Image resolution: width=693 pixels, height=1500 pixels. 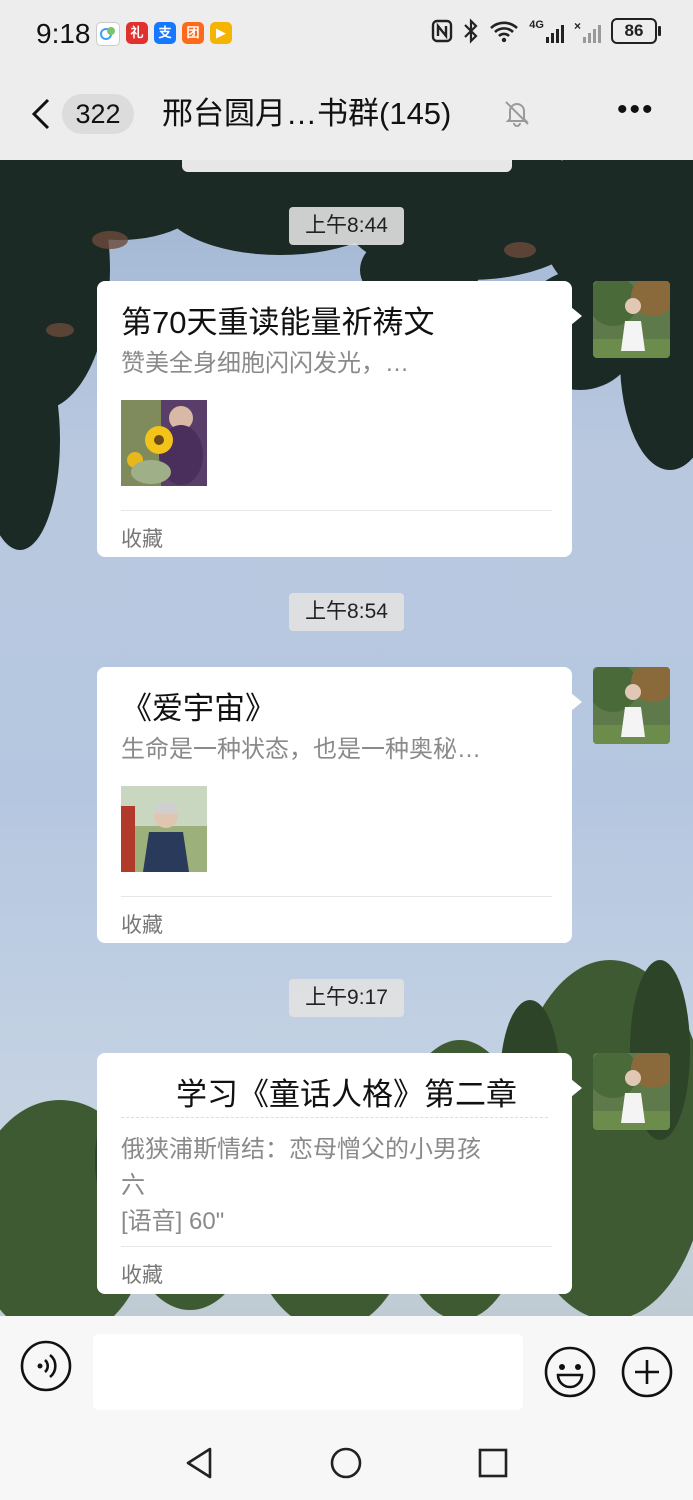 I want to click on message-title: 《爱宇宙》, so click(x=198, y=708).